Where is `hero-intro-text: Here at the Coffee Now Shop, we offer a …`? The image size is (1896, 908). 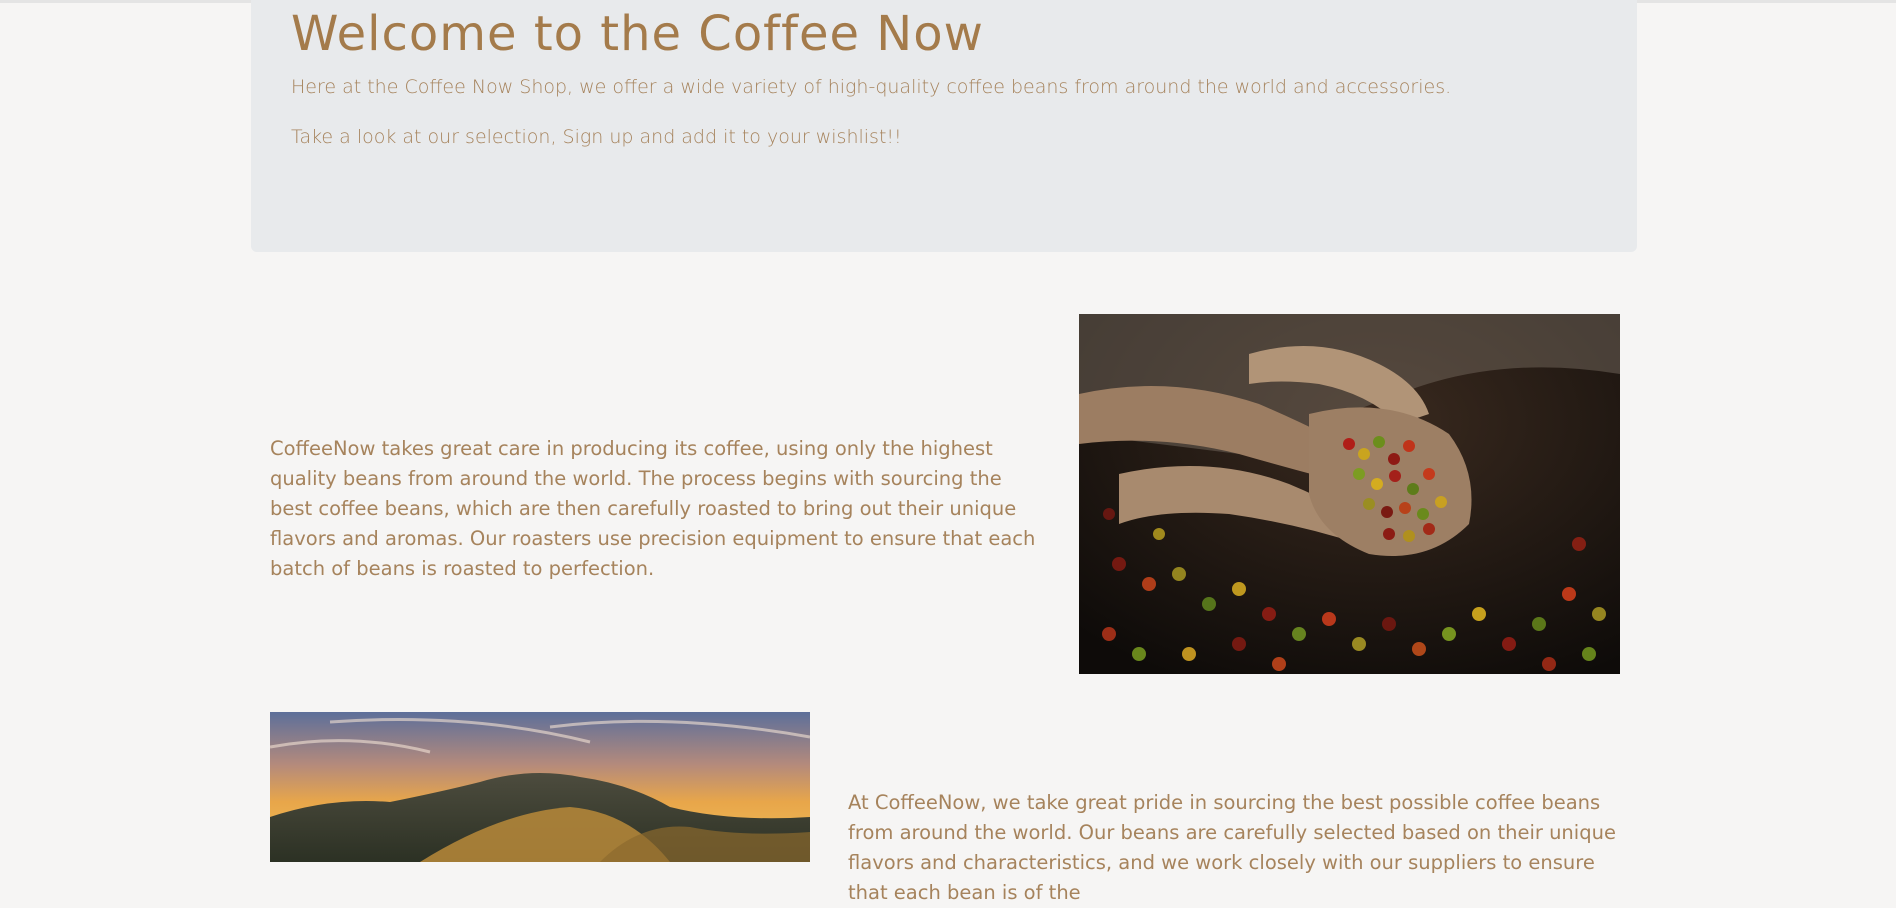
hero-intro-text: Here at the Coffee Now Shop, we offer a … is located at coordinates (871, 87).